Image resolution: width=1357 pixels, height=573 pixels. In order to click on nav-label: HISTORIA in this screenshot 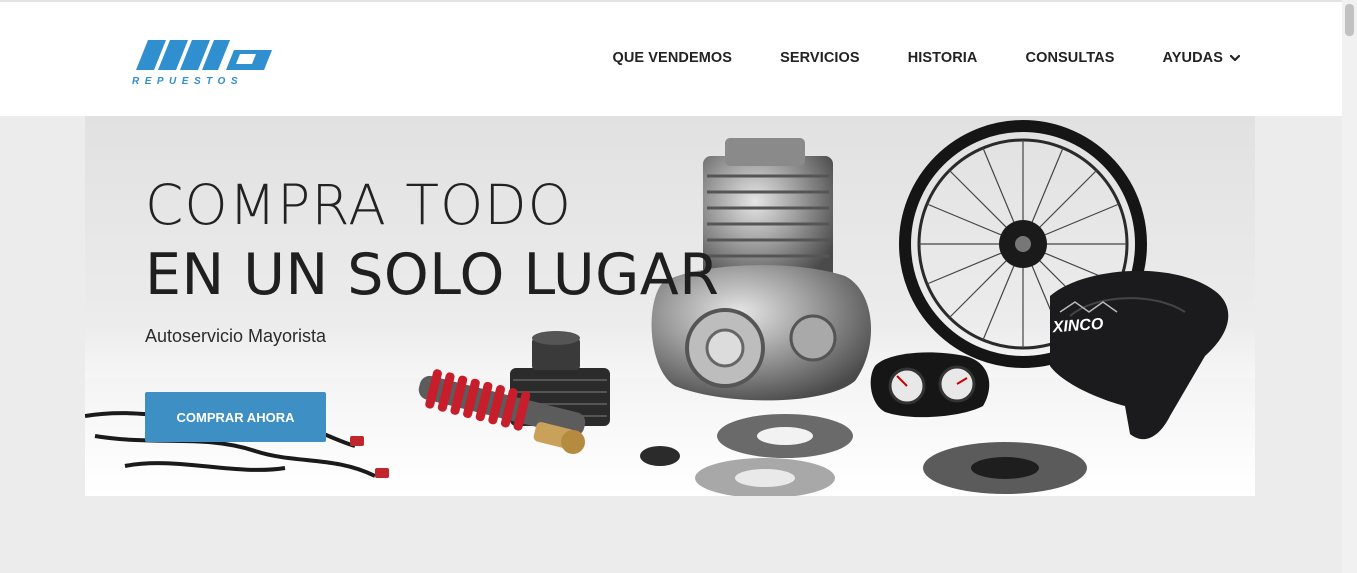, I will do `click(942, 58)`.